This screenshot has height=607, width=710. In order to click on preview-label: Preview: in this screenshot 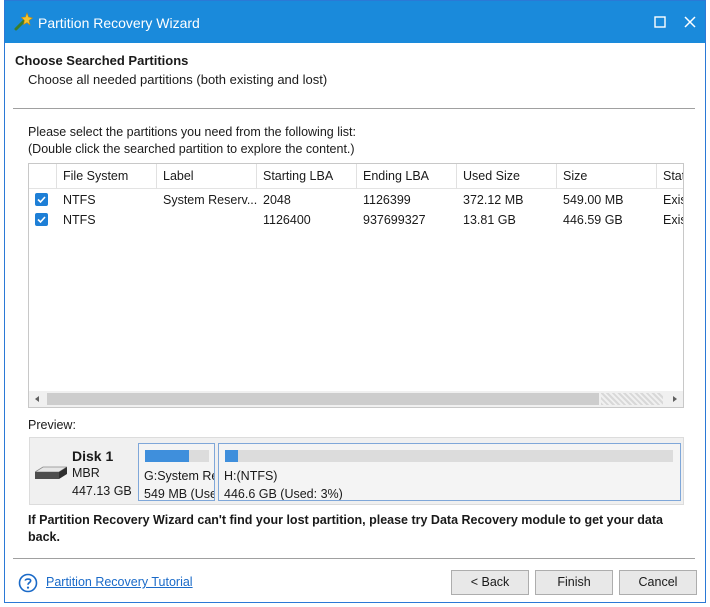, I will do `click(52, 425)`.